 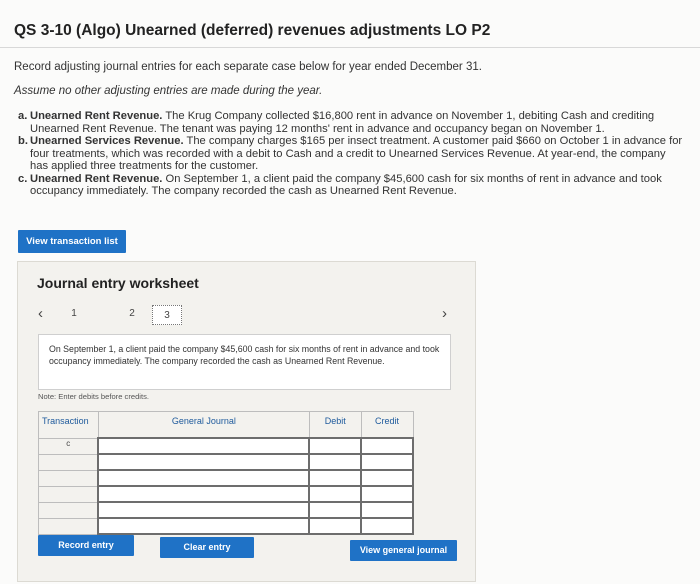 I want to click on column-transaction: Transaction, so click(x=68, y=425).